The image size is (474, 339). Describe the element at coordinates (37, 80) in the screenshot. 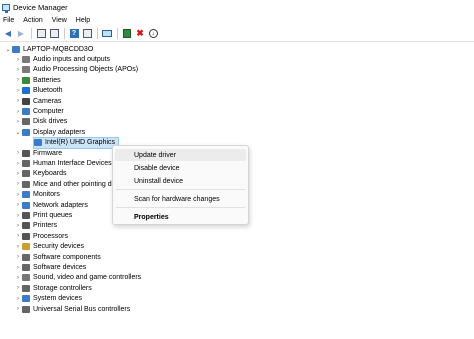

I see `tree-category: › Batteries` at that location.